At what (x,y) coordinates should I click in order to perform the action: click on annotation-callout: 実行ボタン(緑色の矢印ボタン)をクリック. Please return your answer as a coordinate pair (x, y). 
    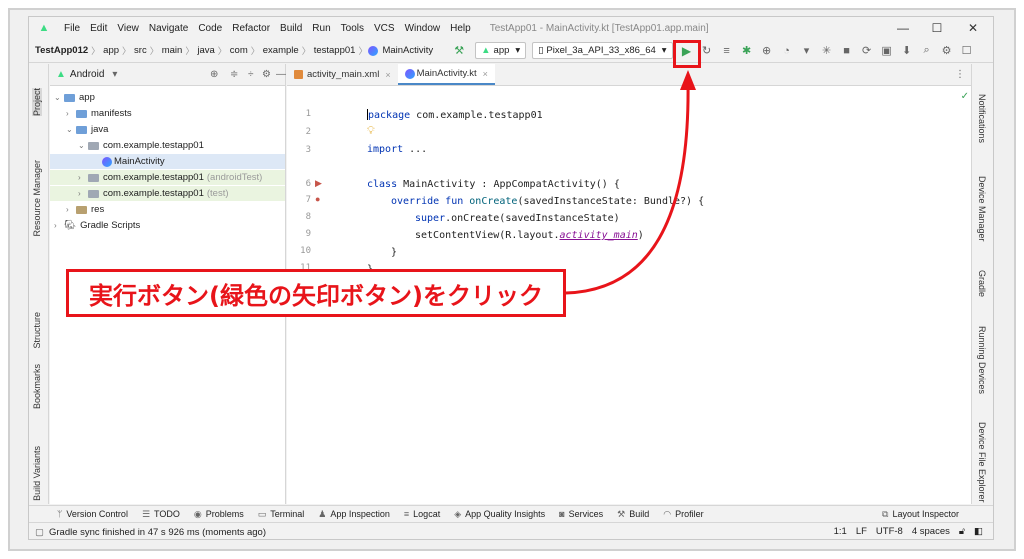
    Looking at the image, I should click on (316, 293).